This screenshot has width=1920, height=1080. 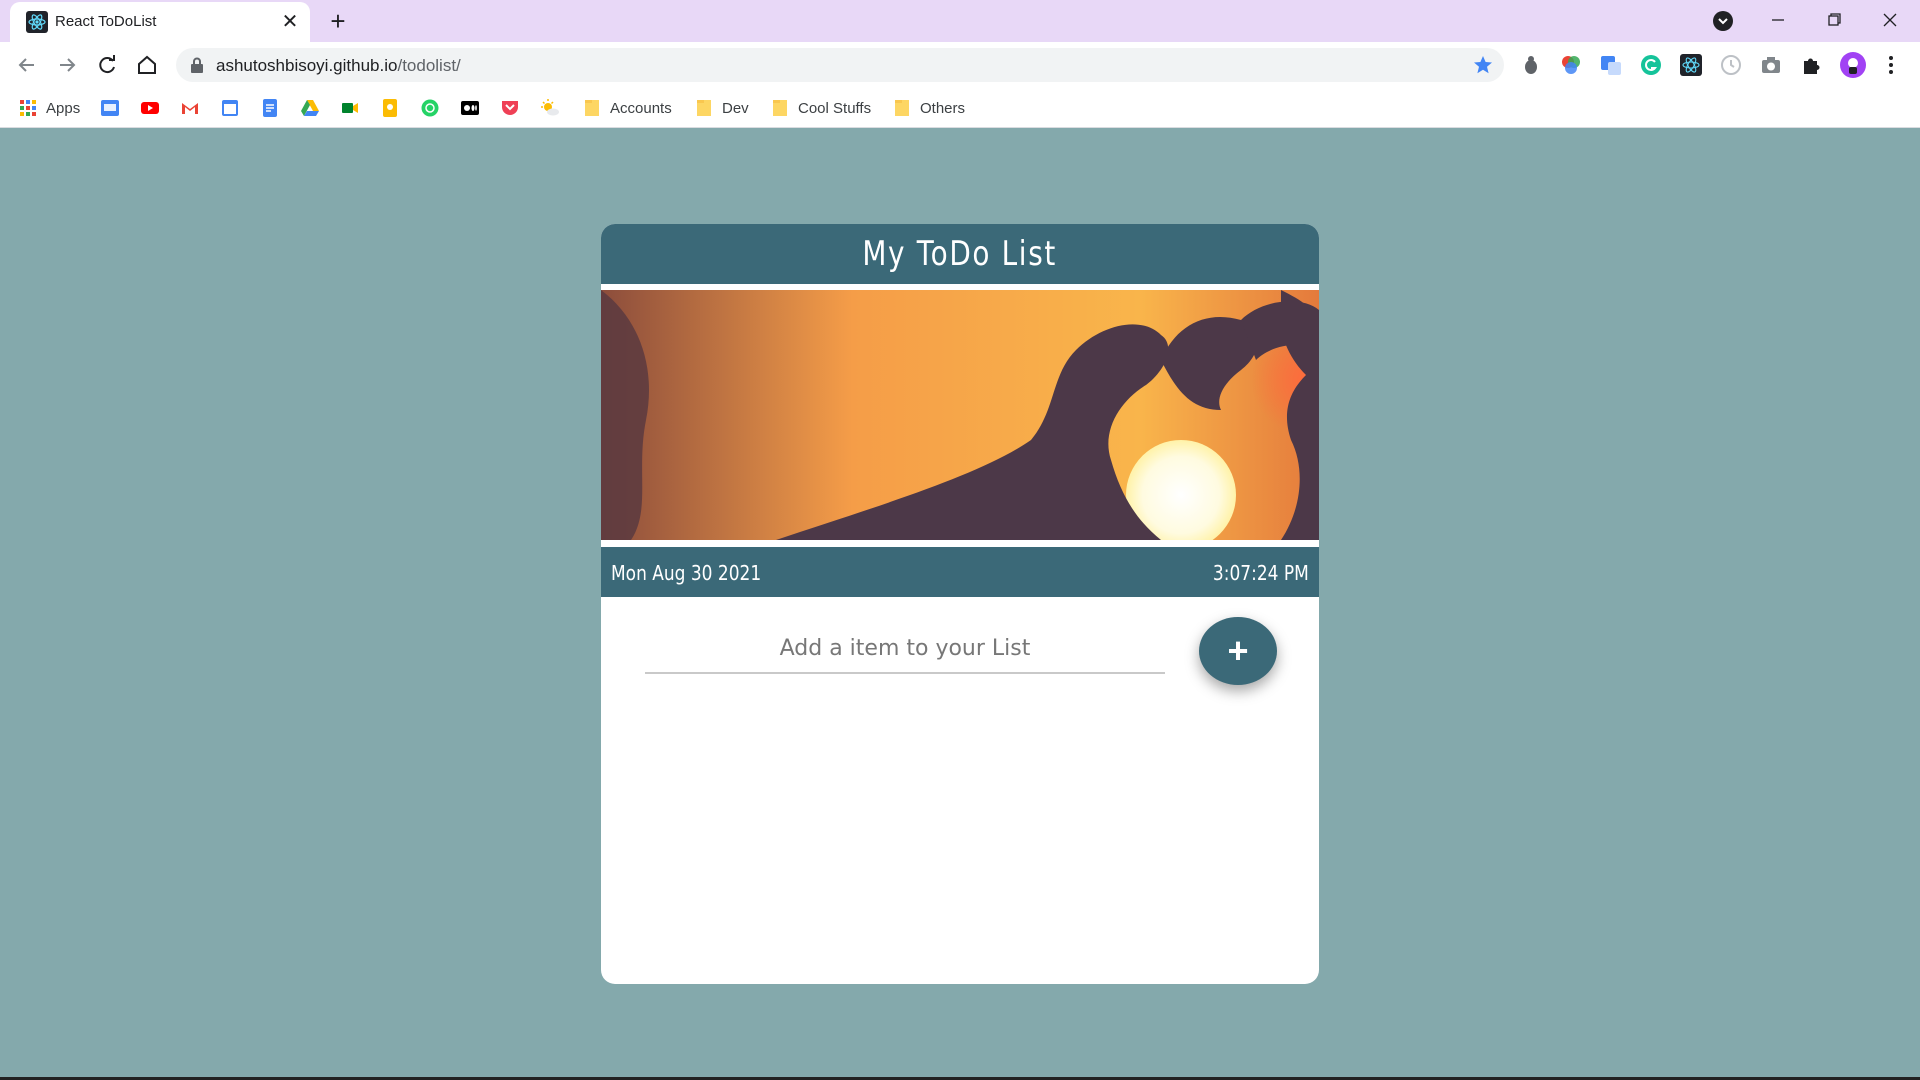 I want to click on youtube-icon, so click(x=150, y=108).